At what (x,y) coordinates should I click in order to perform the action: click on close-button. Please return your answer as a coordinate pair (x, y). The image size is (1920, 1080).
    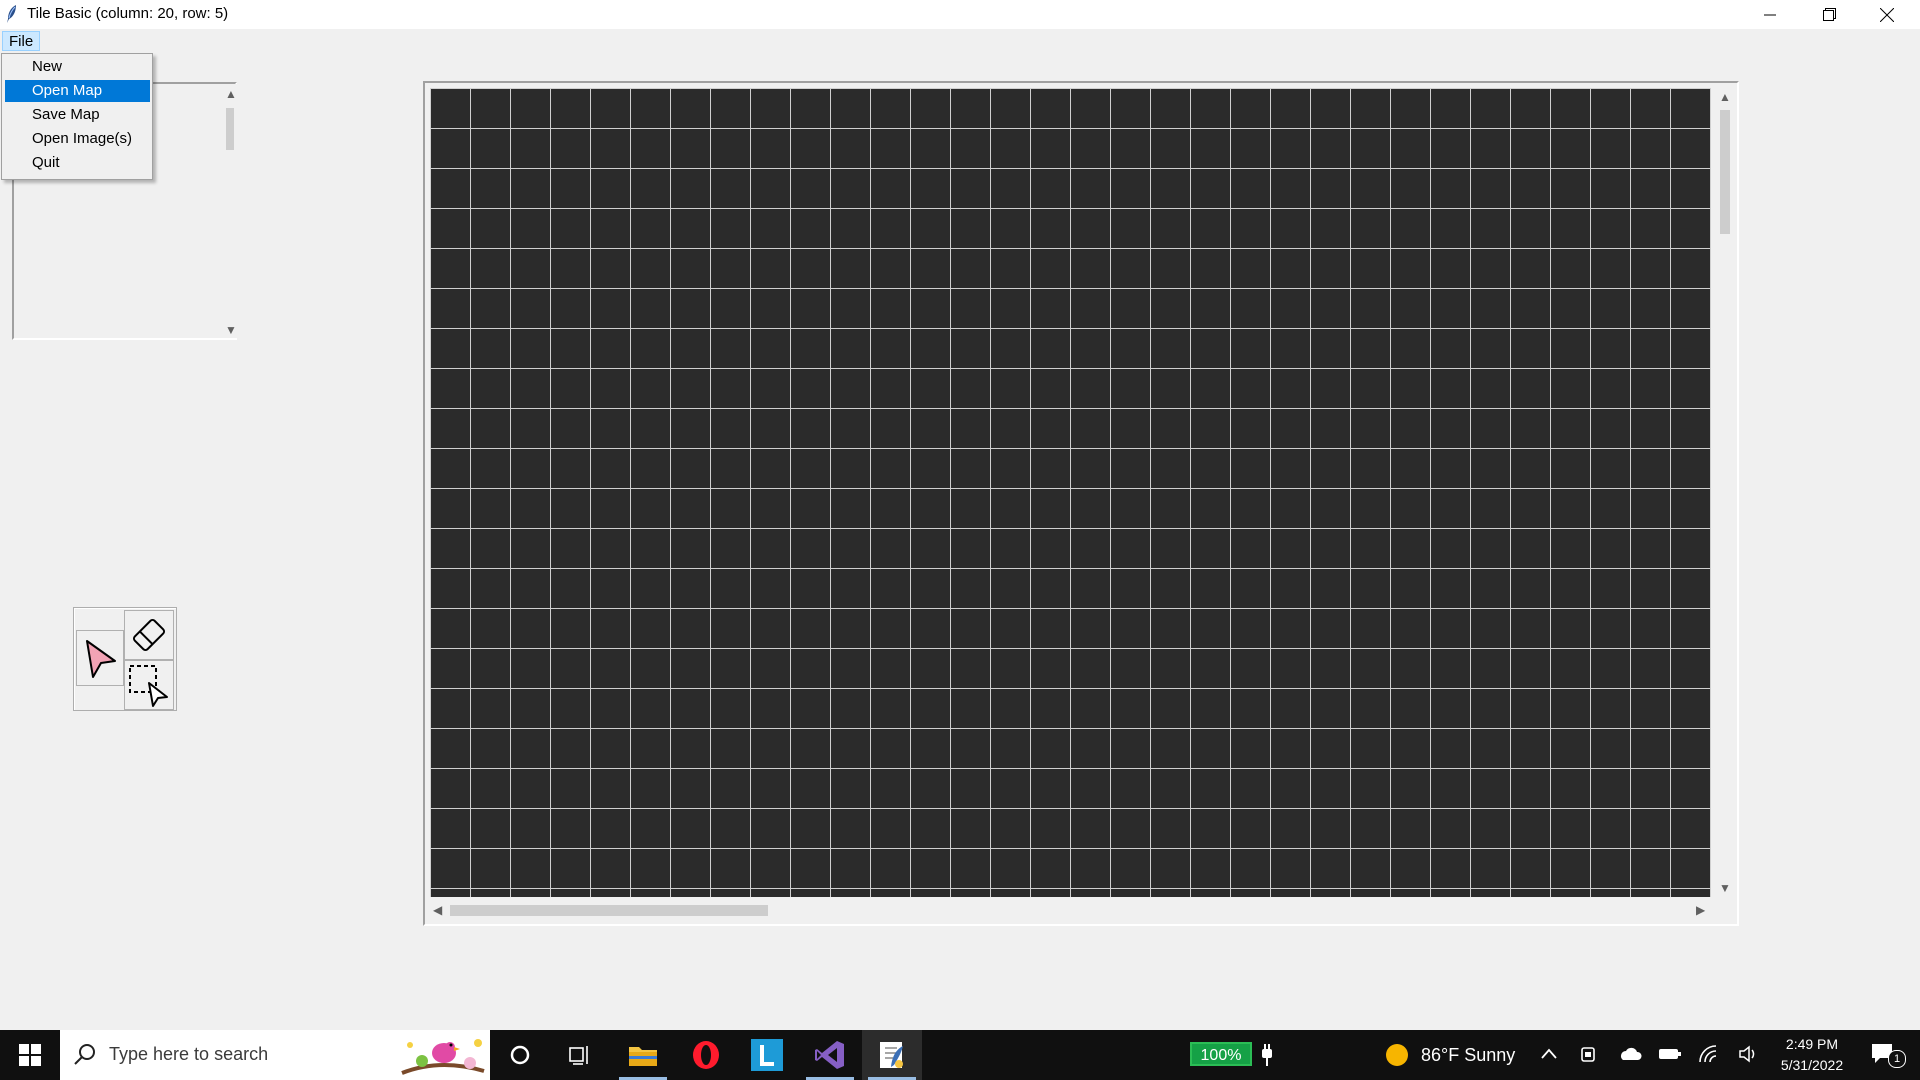
    Looking at the image, I should click on (1887, 14).